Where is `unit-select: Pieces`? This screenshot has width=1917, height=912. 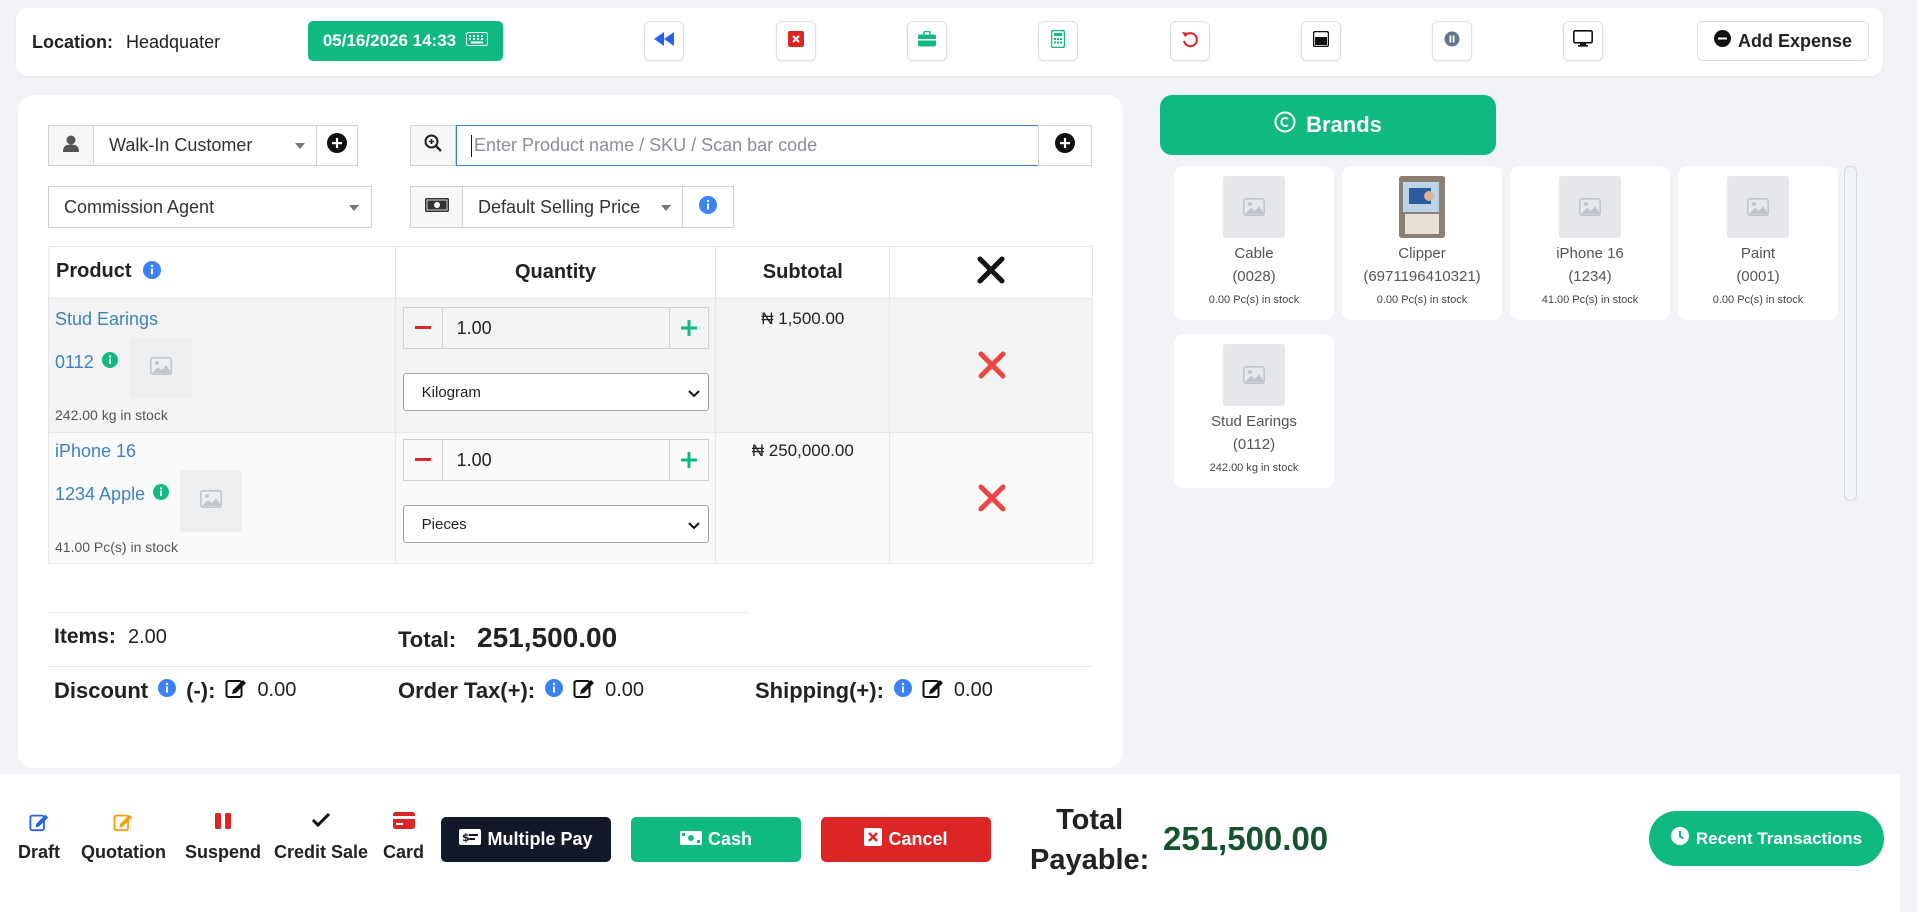
unit-select: Pieces is located at coordinates (555, 524).